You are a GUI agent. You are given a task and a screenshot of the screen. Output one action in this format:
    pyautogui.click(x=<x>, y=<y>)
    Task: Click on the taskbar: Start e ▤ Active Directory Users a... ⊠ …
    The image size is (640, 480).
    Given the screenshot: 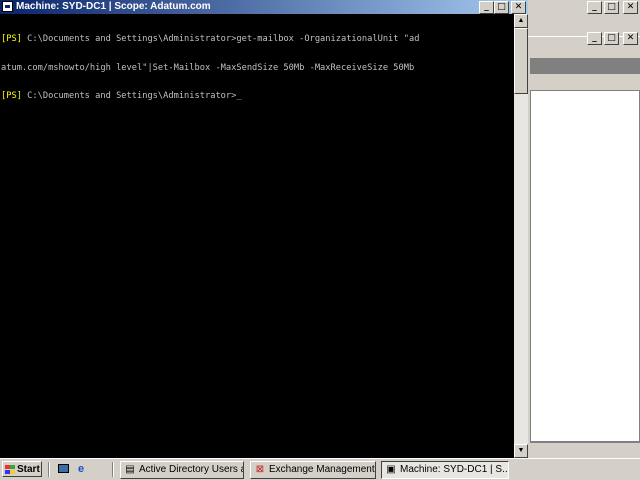 What is the action you would take?
    pyautogui.click(x=320, y=469)
    